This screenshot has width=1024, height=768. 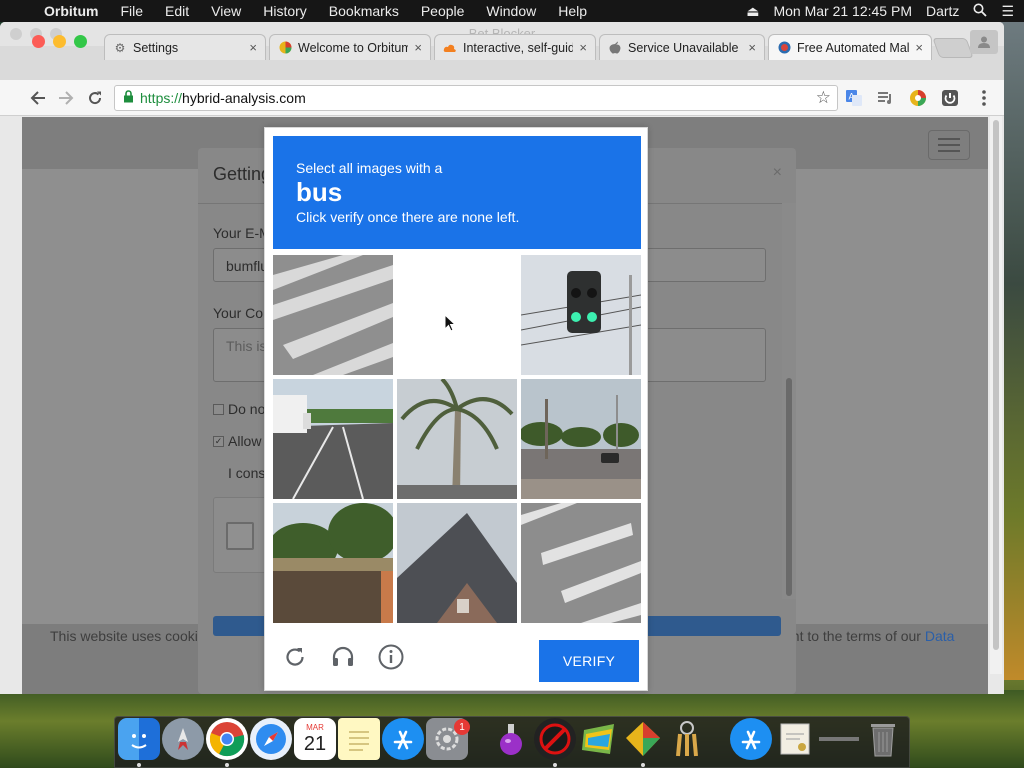 I want to click on minimize-window-icon, so click(x=59, y=41).